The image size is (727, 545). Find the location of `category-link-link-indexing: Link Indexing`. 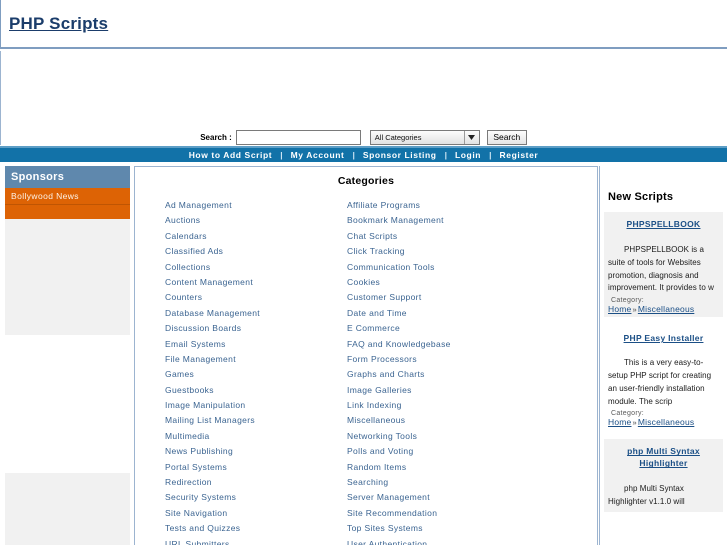

category-link-link-indexing: Link Indexing is located at coordinates (472, 405).